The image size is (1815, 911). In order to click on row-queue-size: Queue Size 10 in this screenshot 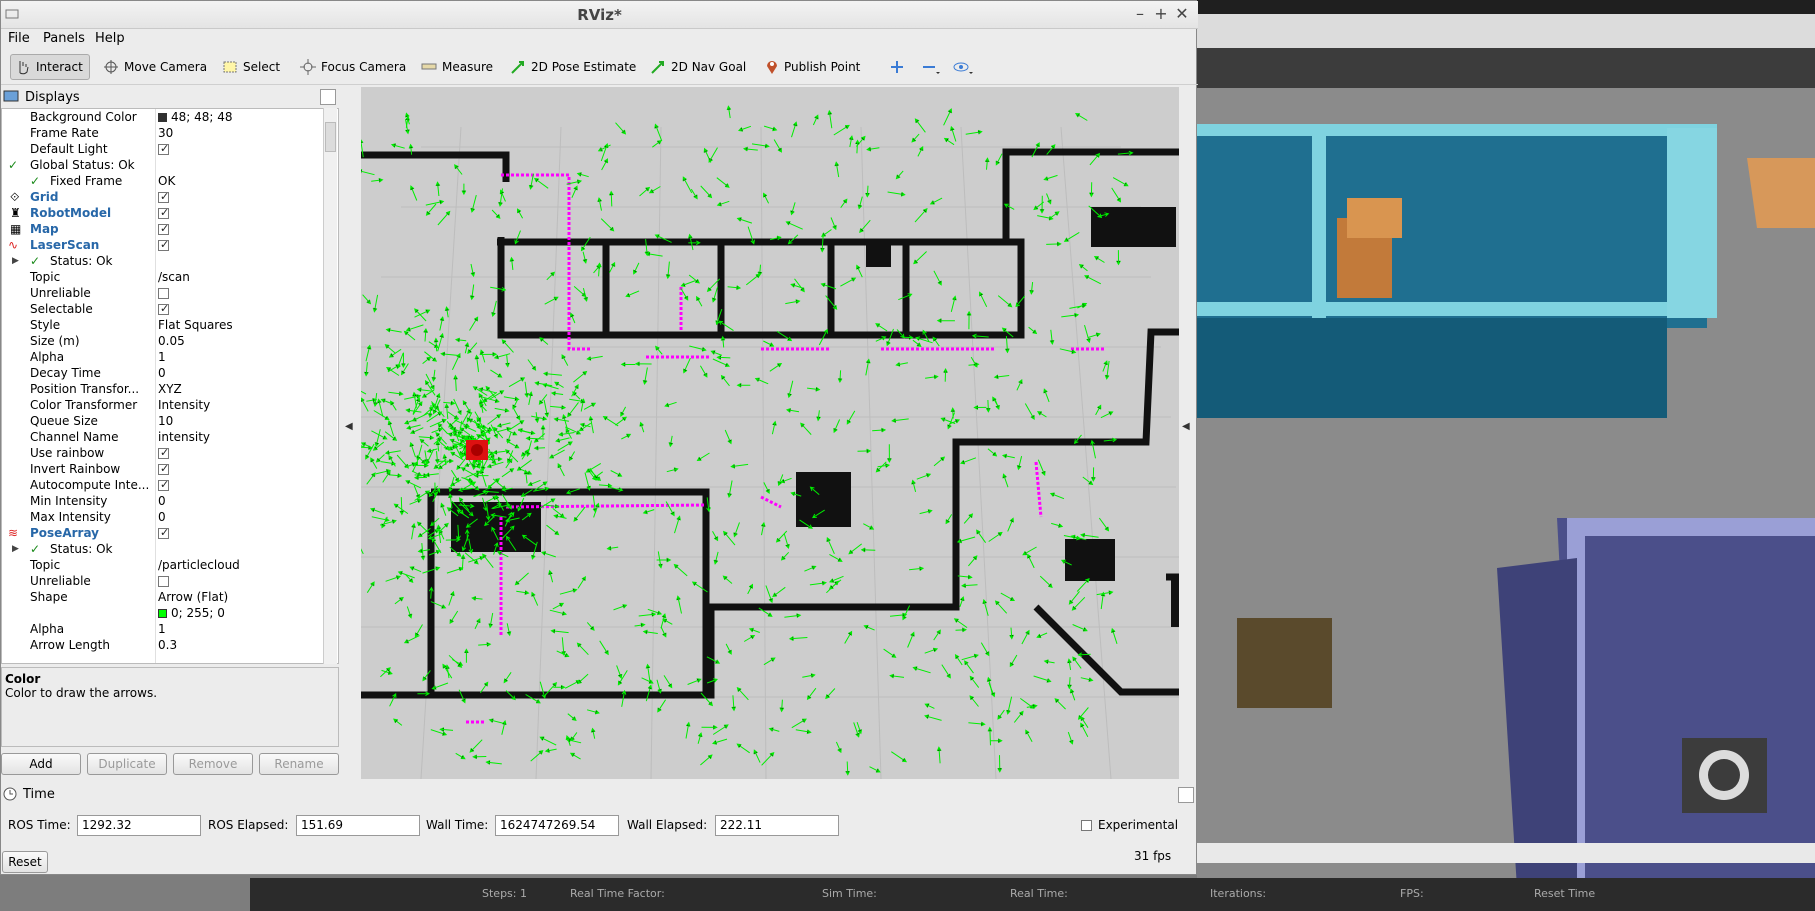, I will do `click(163, 421)`.